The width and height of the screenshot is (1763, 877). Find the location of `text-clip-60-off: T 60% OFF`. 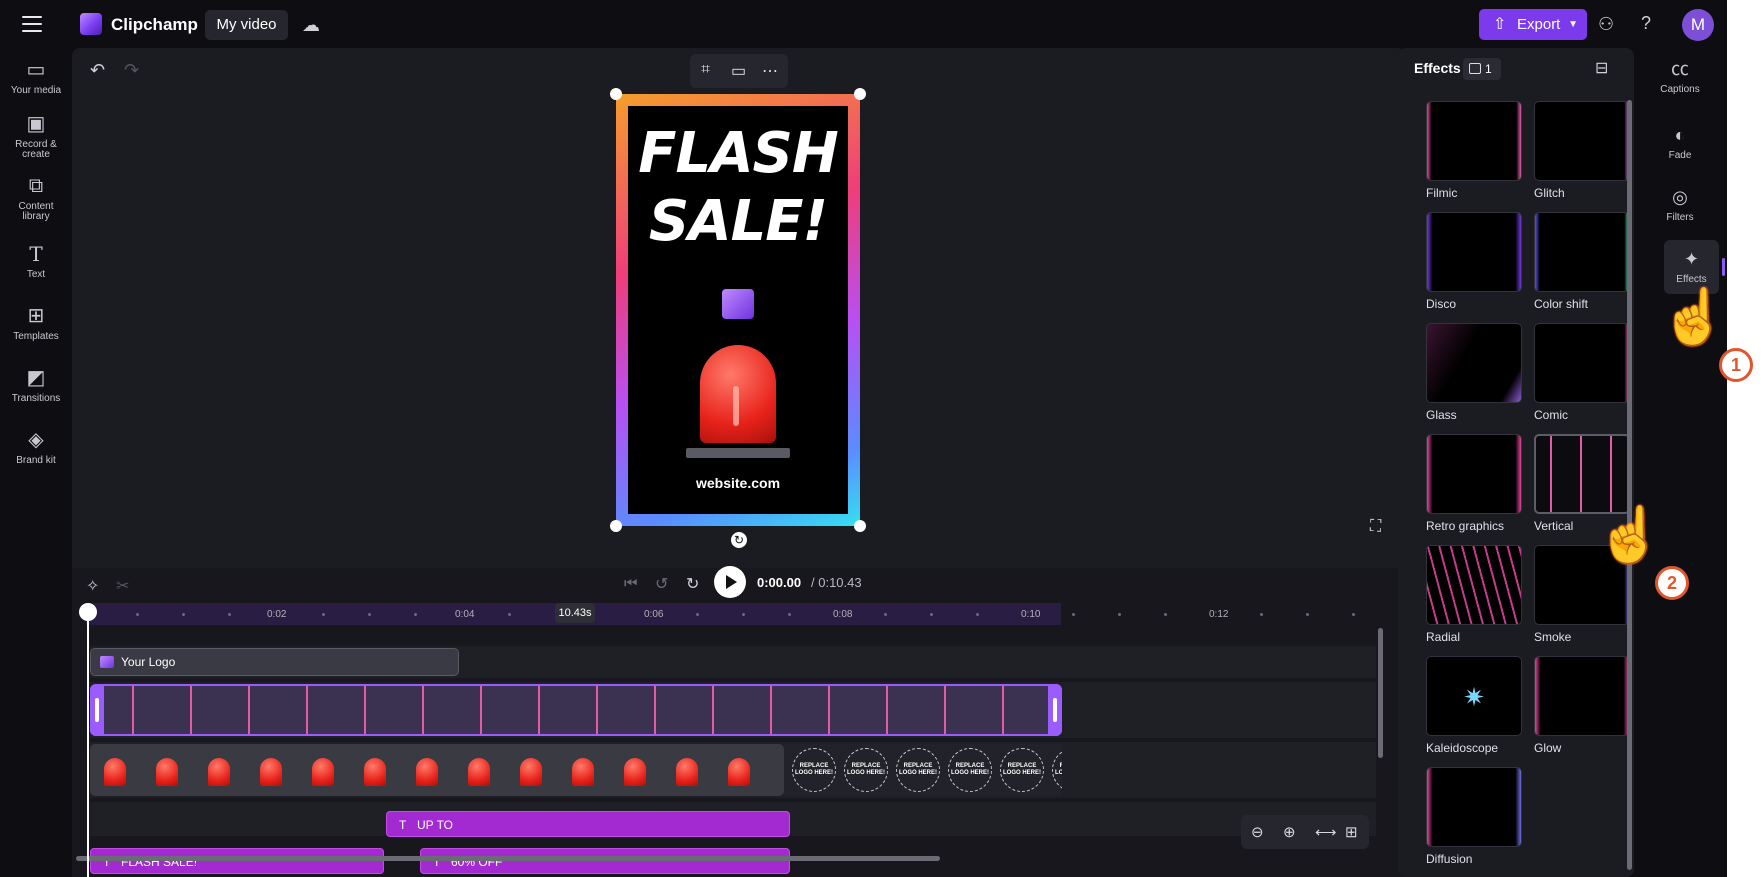

text-clip-60-off: T 60% OFF is located at coordinates (605, 861).